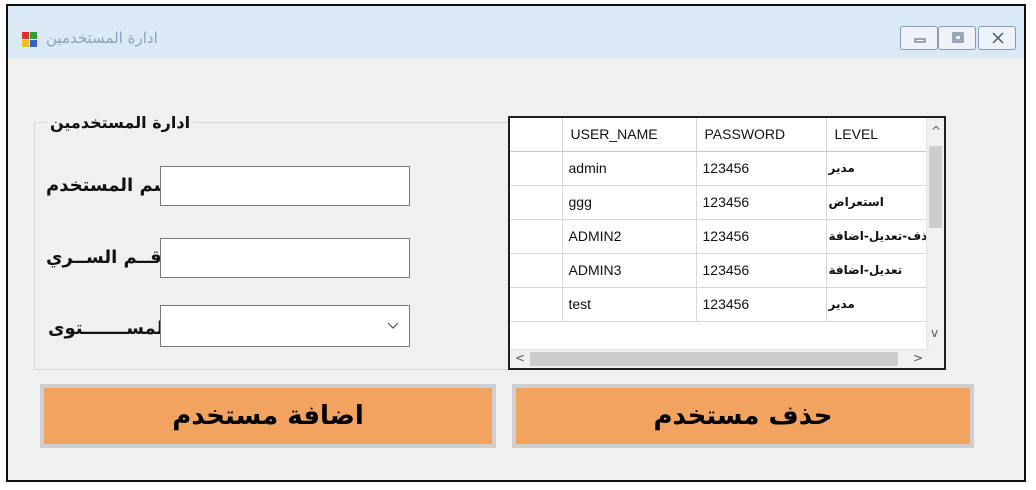 This screenshot has width=1036, height=490. Describe the element at coordinates (629, 304) in the screenshot. I see `cell-user-name: test` at that location.